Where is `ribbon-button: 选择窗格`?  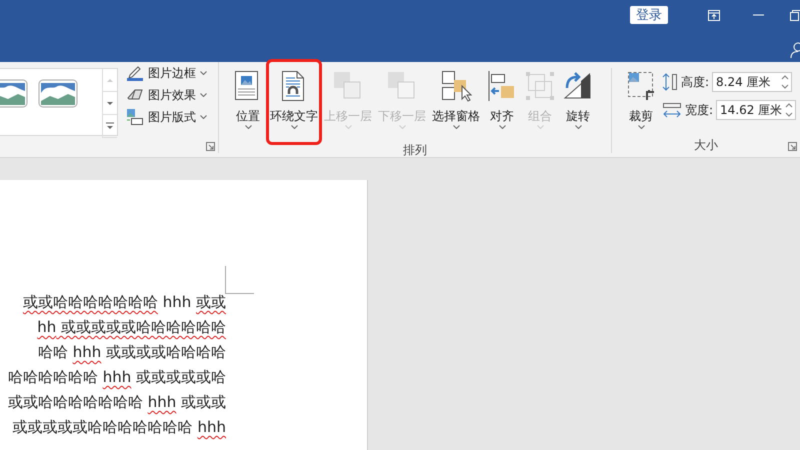
ribbon-button: 选择窗格 is located at coordinates (456, 101).